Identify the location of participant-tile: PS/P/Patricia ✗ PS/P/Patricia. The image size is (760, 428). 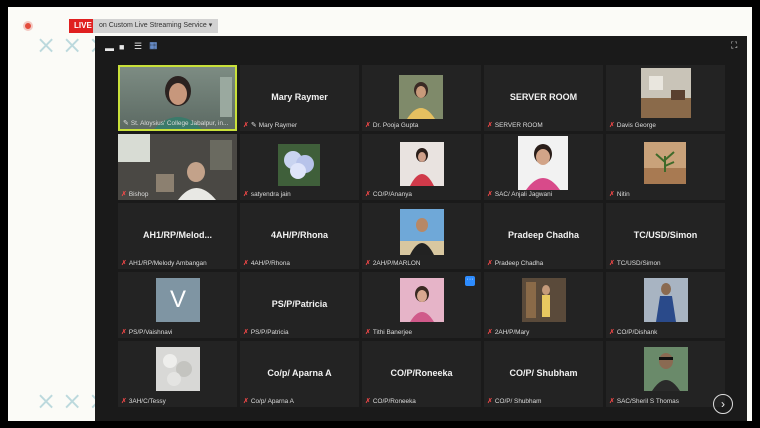
(299, 305).